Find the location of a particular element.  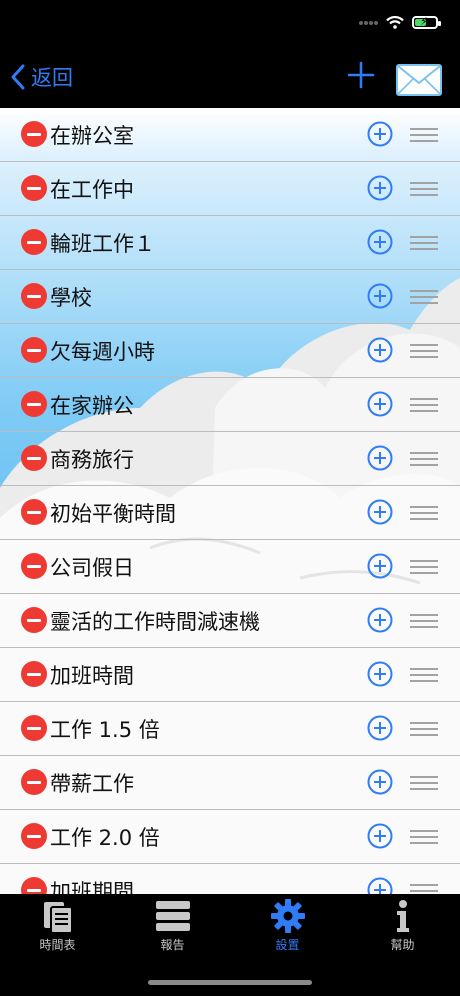

tab-timesheet: 時間表 is located at coordinates (57, 927).